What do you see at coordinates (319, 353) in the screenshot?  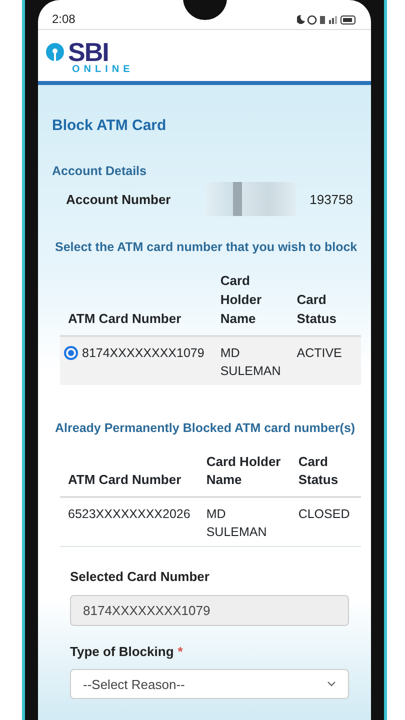 I see `table-cell: ACTIVE` at bounding box center [319, 353].